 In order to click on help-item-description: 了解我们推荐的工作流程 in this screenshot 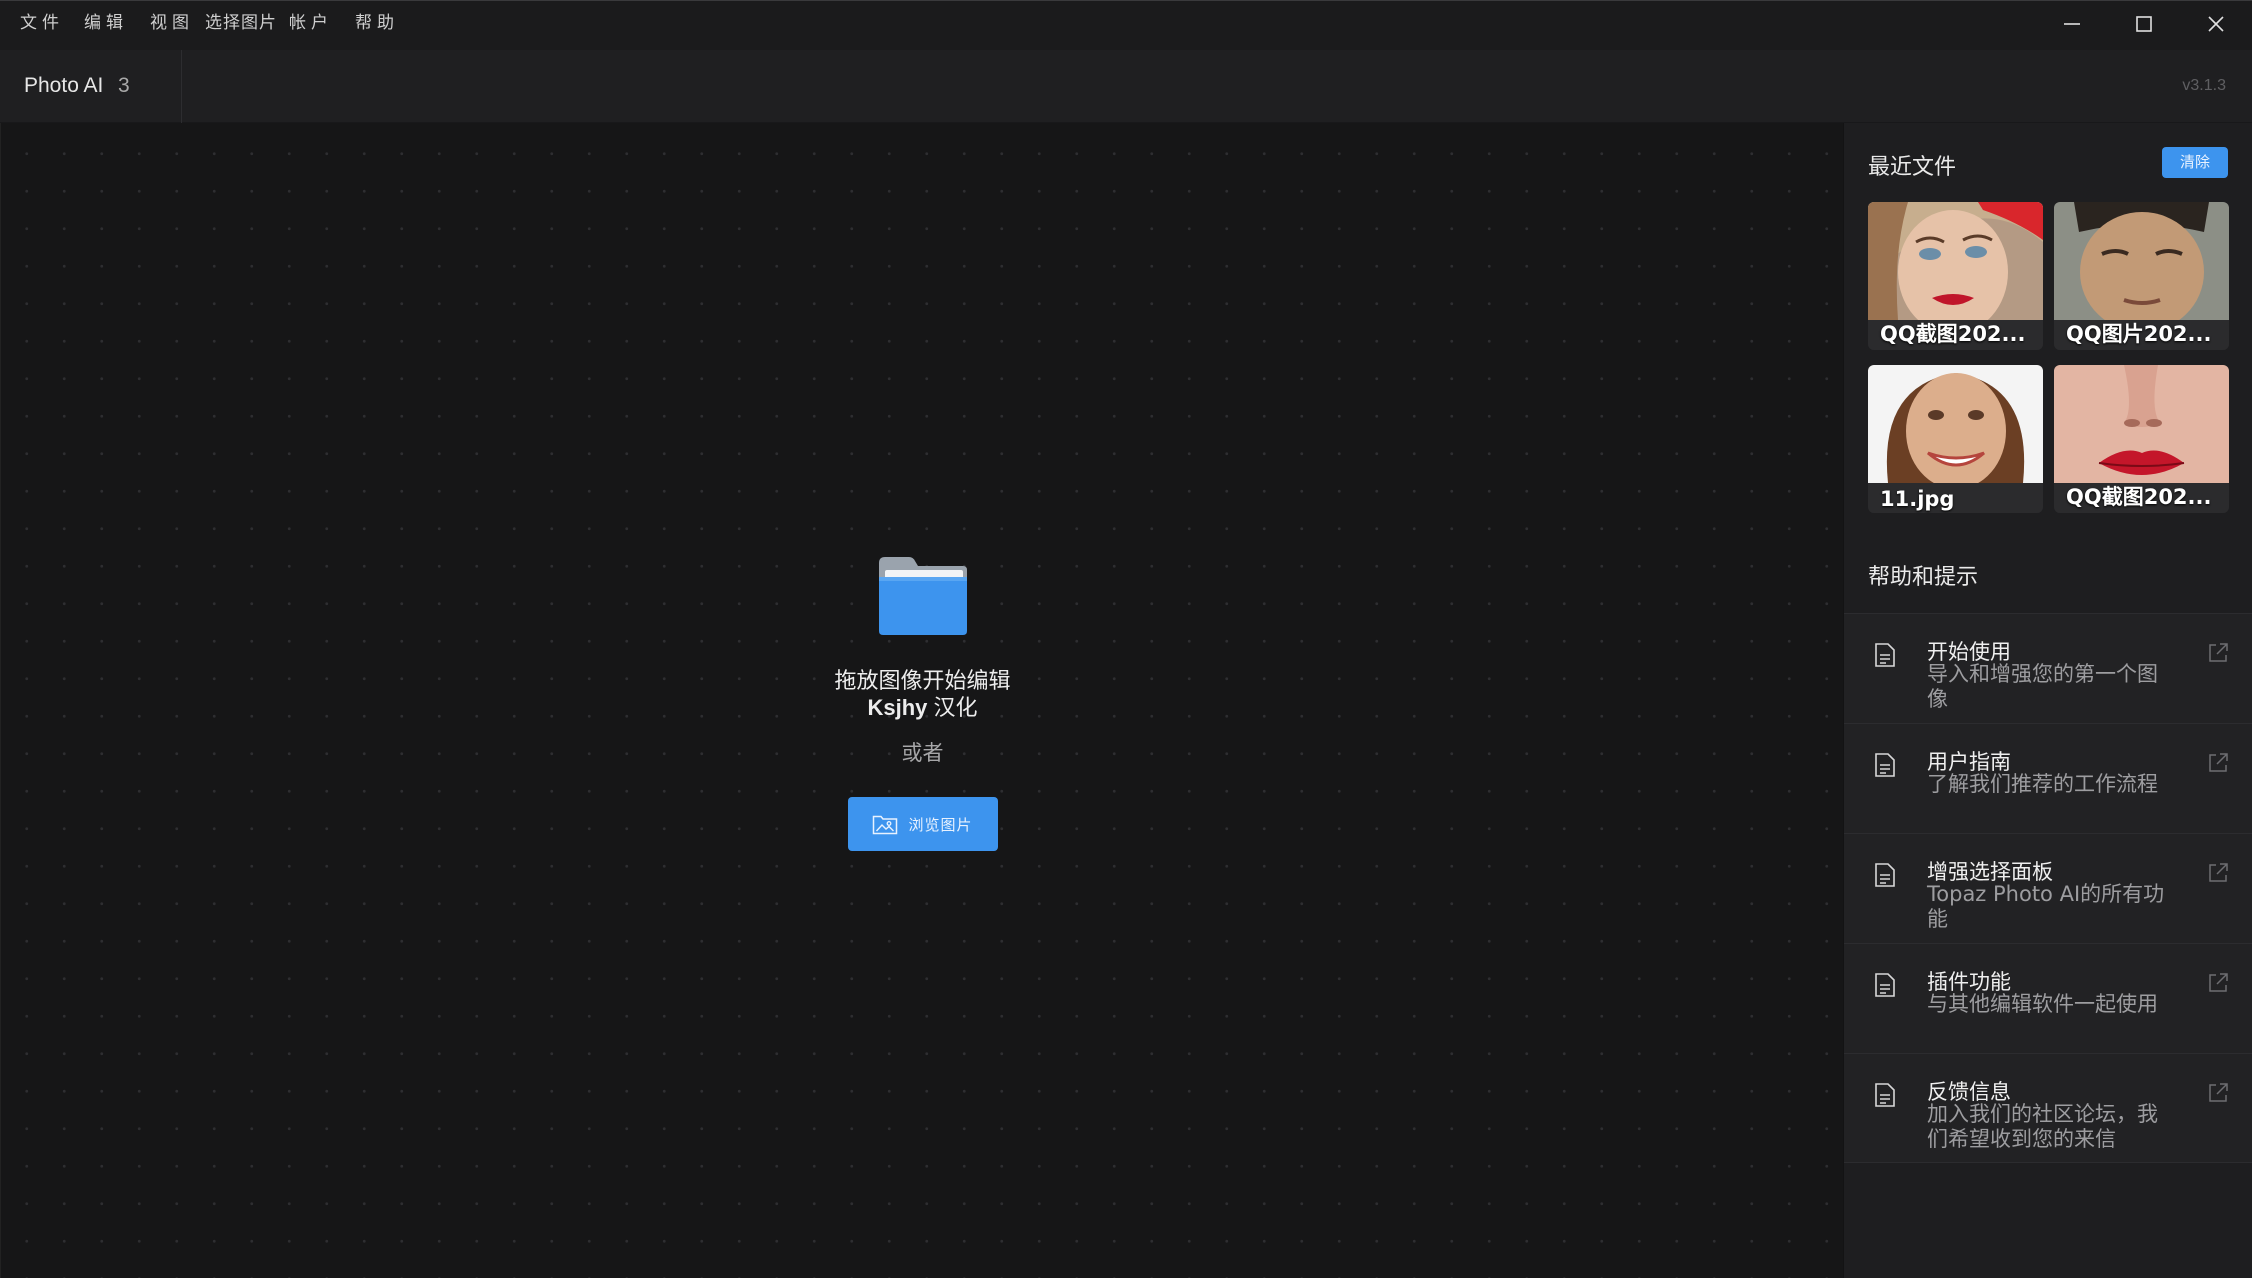, I will do `click(2042, 784)`.